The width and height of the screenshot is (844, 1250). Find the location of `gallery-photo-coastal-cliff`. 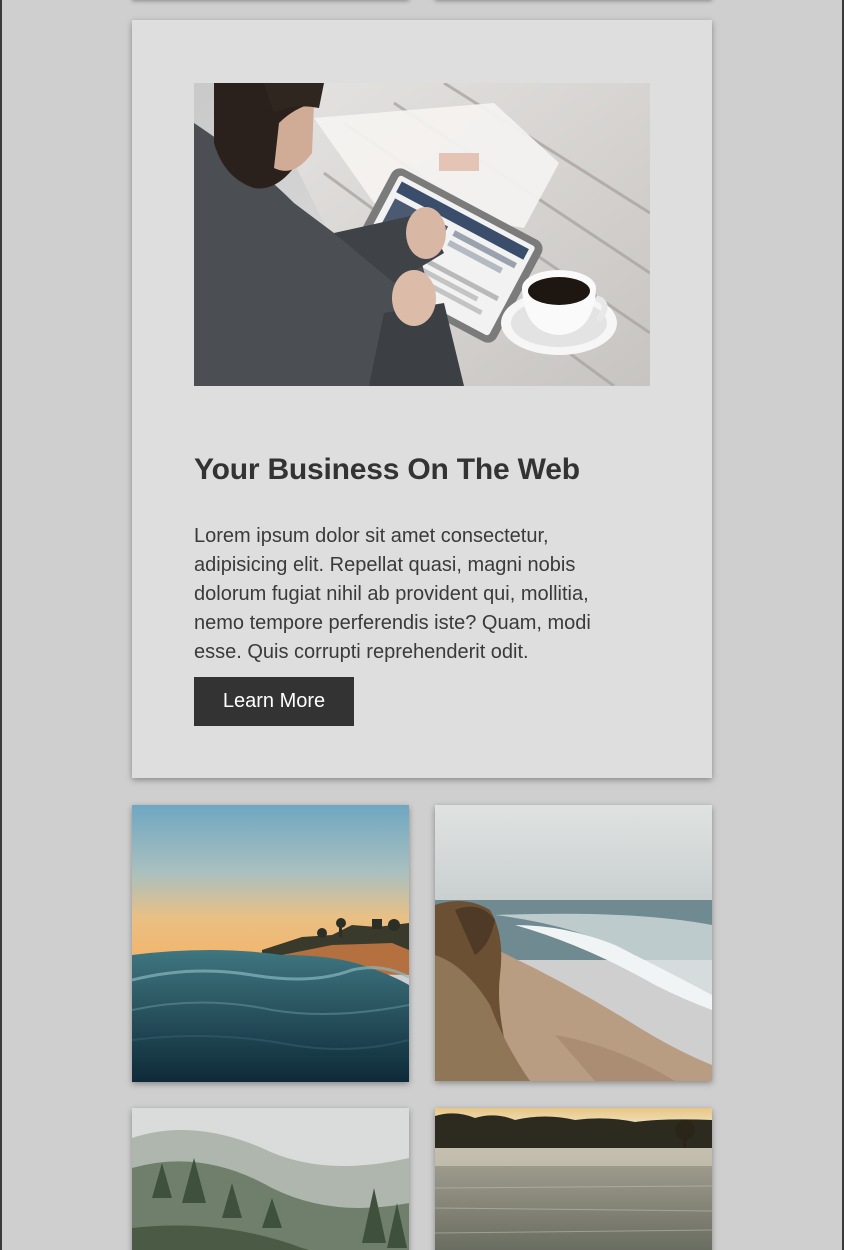

gallery-photo-coastal-cliff is located at coordinates (573, 943).